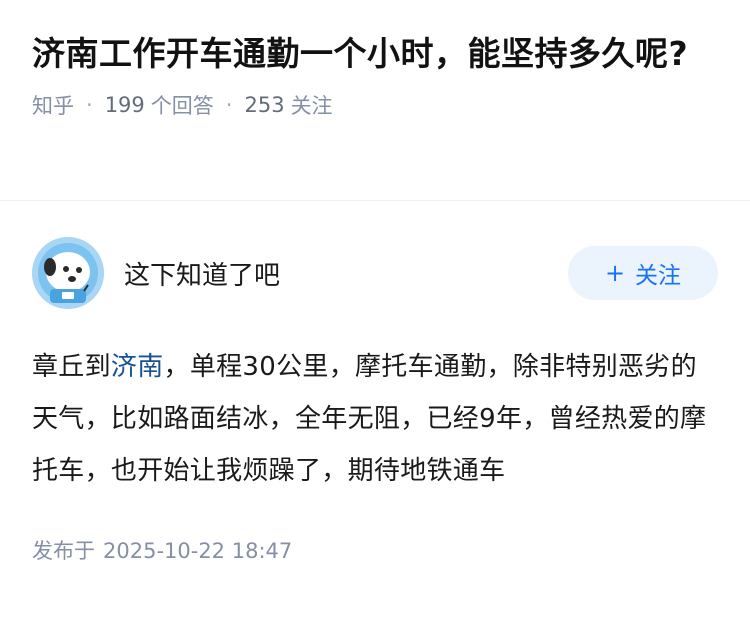  I want to click on answer-count-label: 个回答, so click(182, 105).